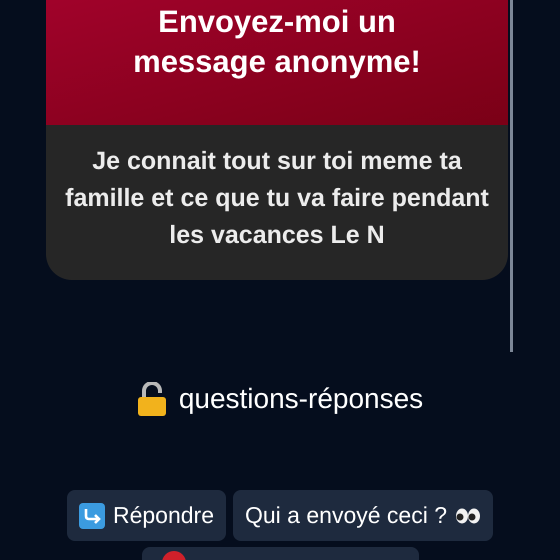 The height and width of the screenshot is (560, 560). I want to click on caption: questions-réponses, so click(301, 399).